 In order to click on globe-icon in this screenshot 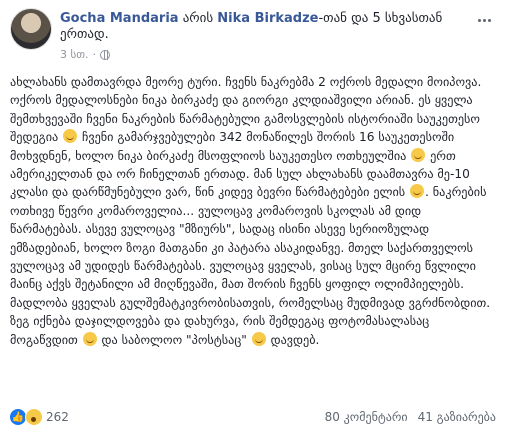, I will do `click(105, 54)`.